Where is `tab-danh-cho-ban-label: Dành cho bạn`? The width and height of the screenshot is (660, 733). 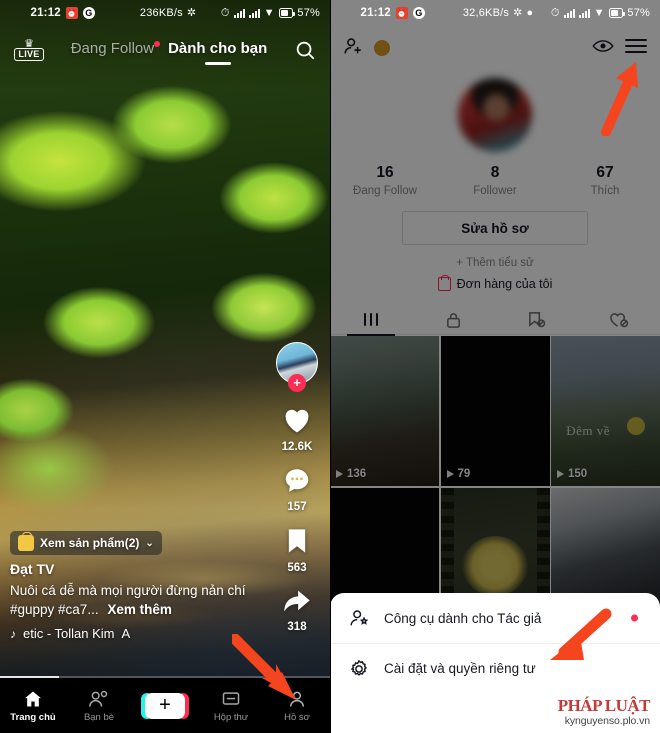
tab-danh-cho-ban-label: Dành cho bạn is located at coordinates (218, 48).